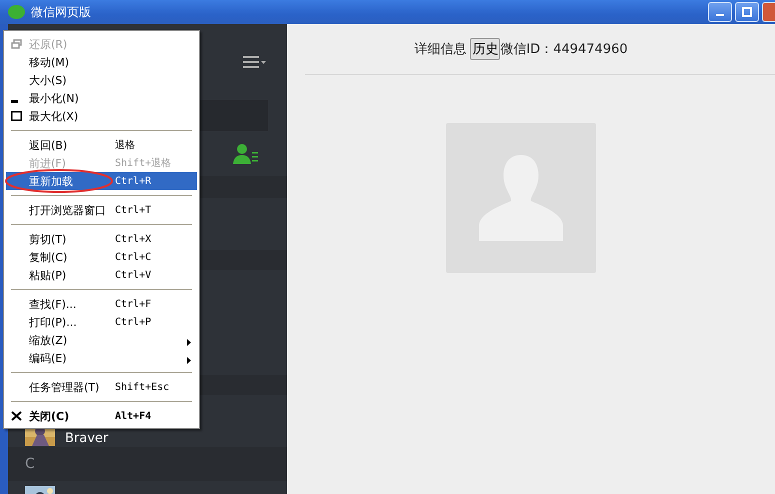 This screenshot has height=494, width=775. Describe the element at coordinates (101, 322) in the screenshot. I see `menu-item: 打印(P)... Ctrl+P` at that location.